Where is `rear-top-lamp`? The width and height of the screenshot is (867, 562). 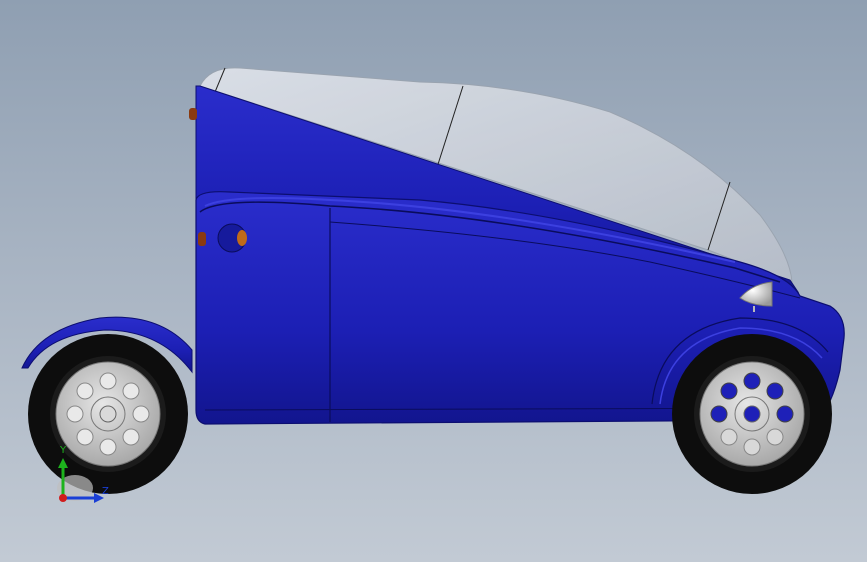 rear-top-lamp is located at coordinates (193, 114).